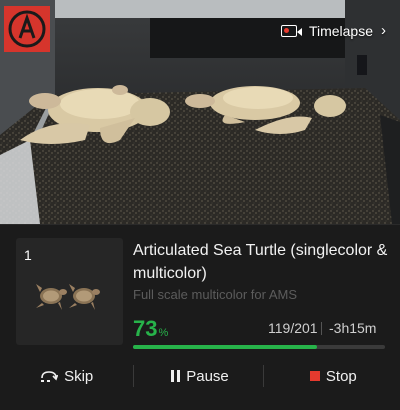 The image size is (400, 410). I want to click on video-camera-icon, so click(291, 30).